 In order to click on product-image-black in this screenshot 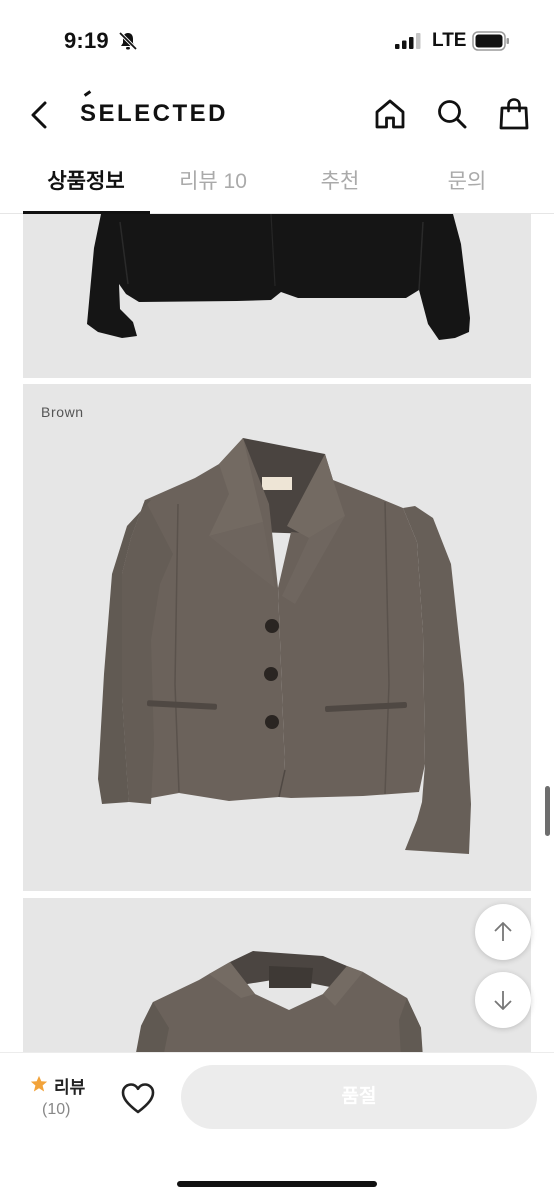, I will do `click(277, 296)`.